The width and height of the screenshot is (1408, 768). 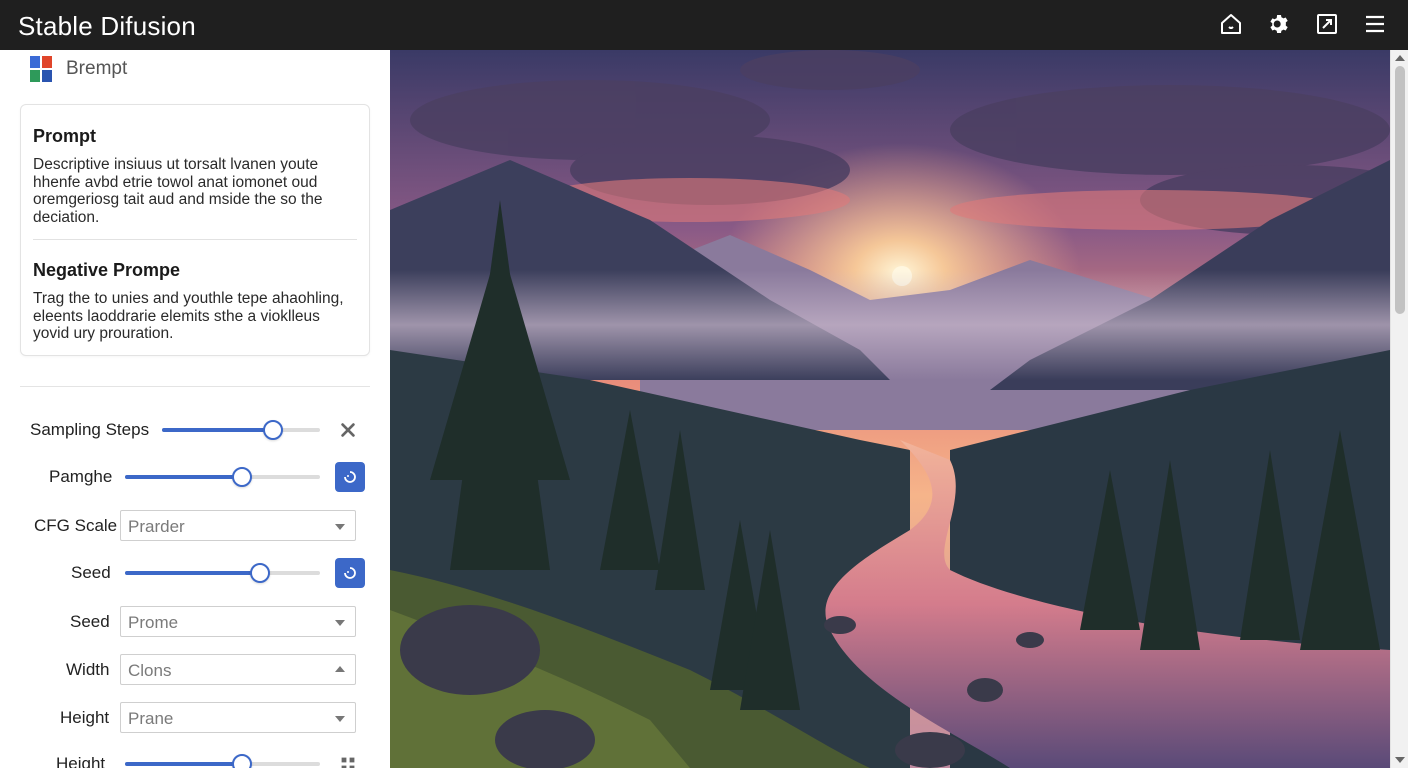 I want to click on grid-icon, so click(x=348, y=761).